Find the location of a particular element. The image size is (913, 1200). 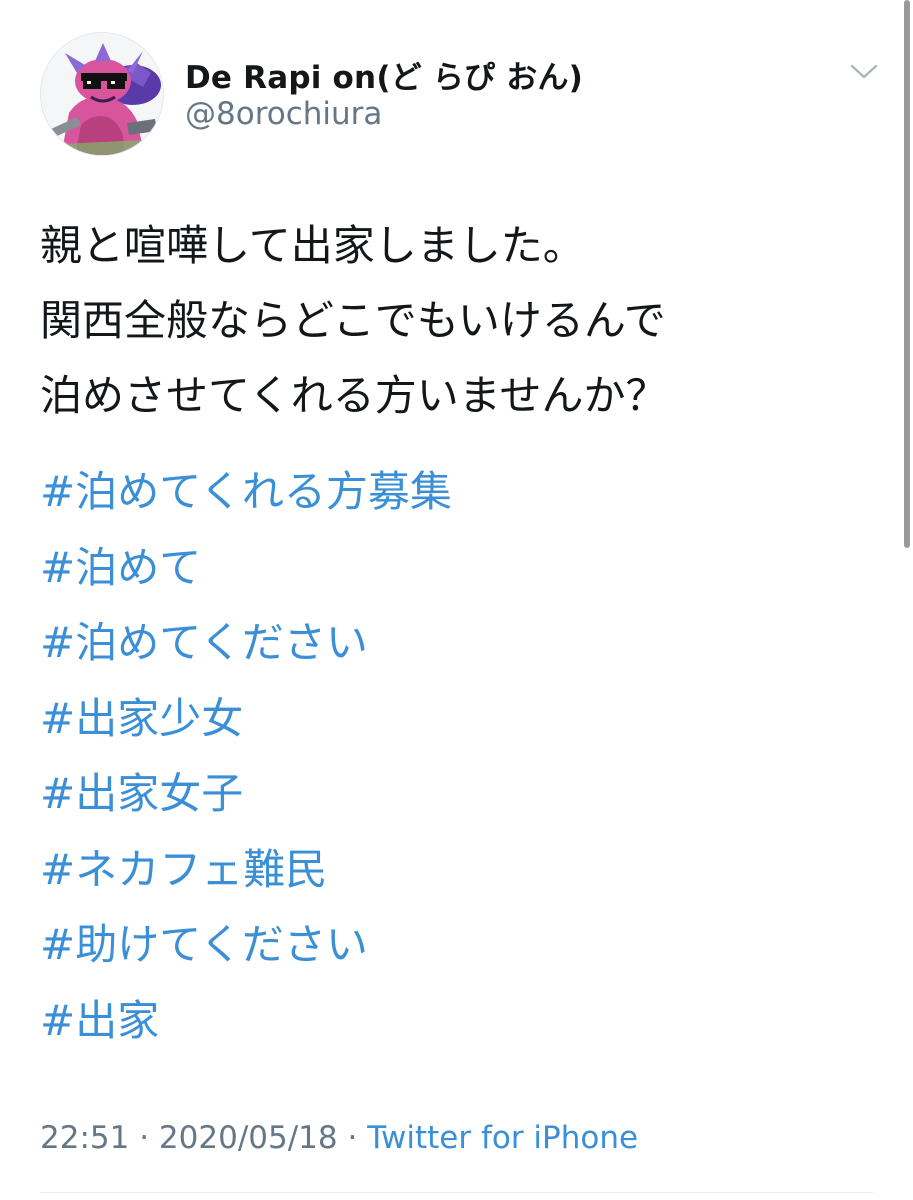

tweet-line: 関西全般ならどこでもいけるんで is located at coordinates (353, 320).